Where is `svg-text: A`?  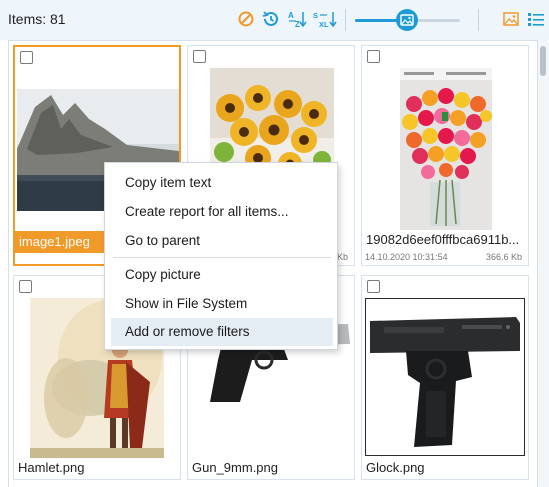
svg-text: A is located at coordinates (291, 15).